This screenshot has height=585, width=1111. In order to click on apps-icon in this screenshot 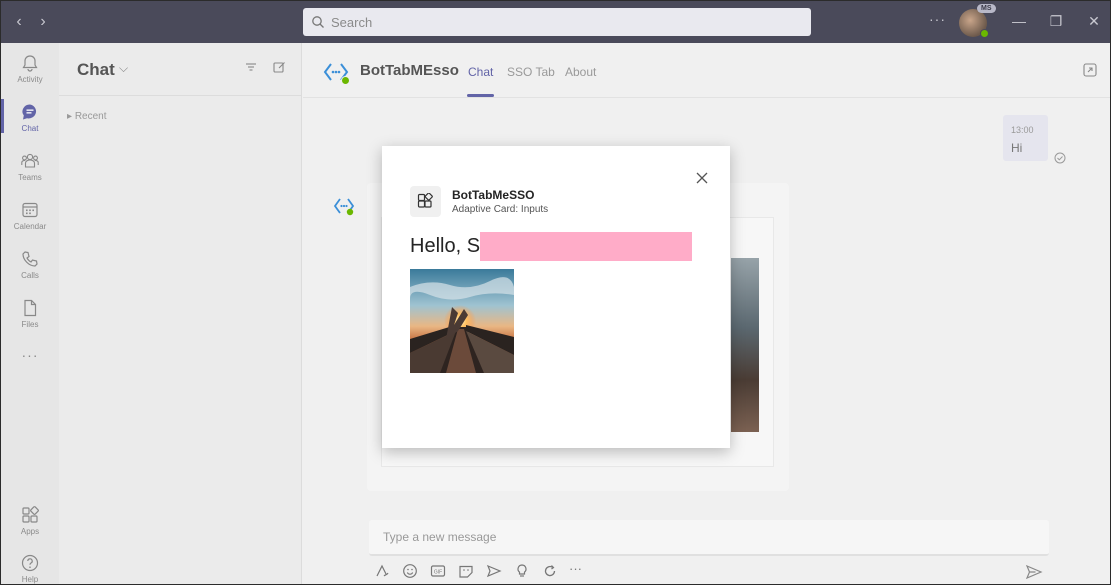, I will do `click(425, 200)`.